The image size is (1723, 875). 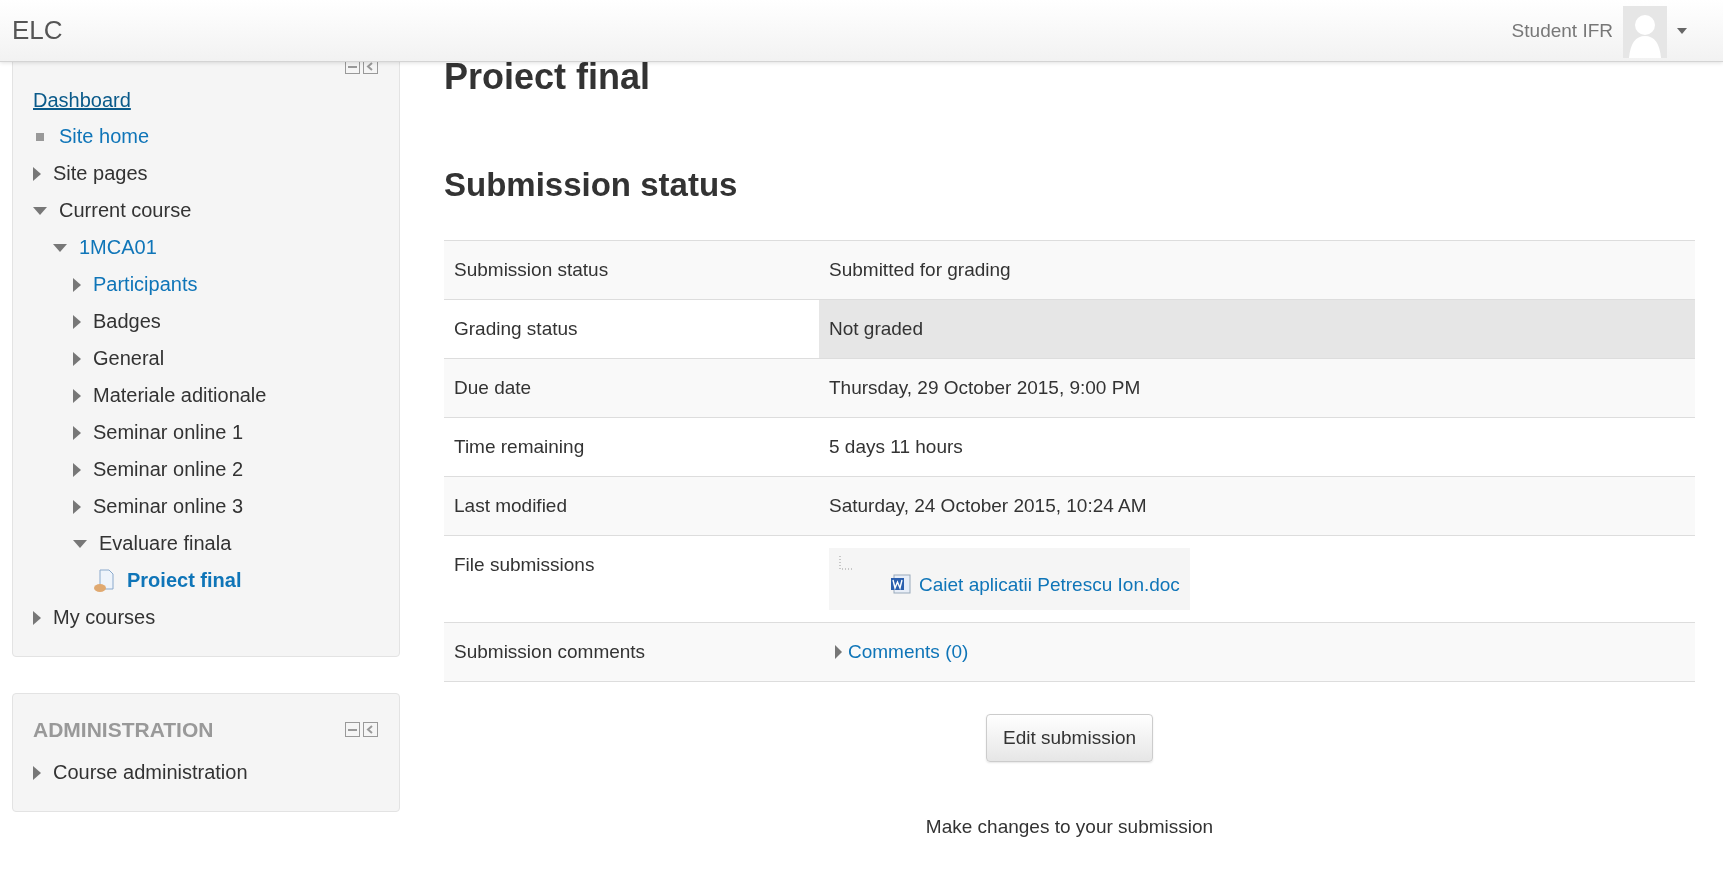 I want to click on table-cell-text: Submitted for grading, so click(x=920, y=270).